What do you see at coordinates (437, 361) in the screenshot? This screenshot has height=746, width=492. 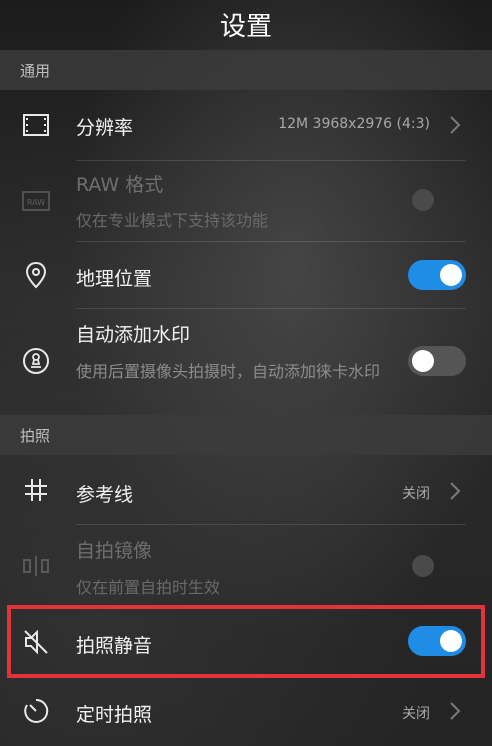 I see `watermark-toggle` at bounding box center [437, 361].